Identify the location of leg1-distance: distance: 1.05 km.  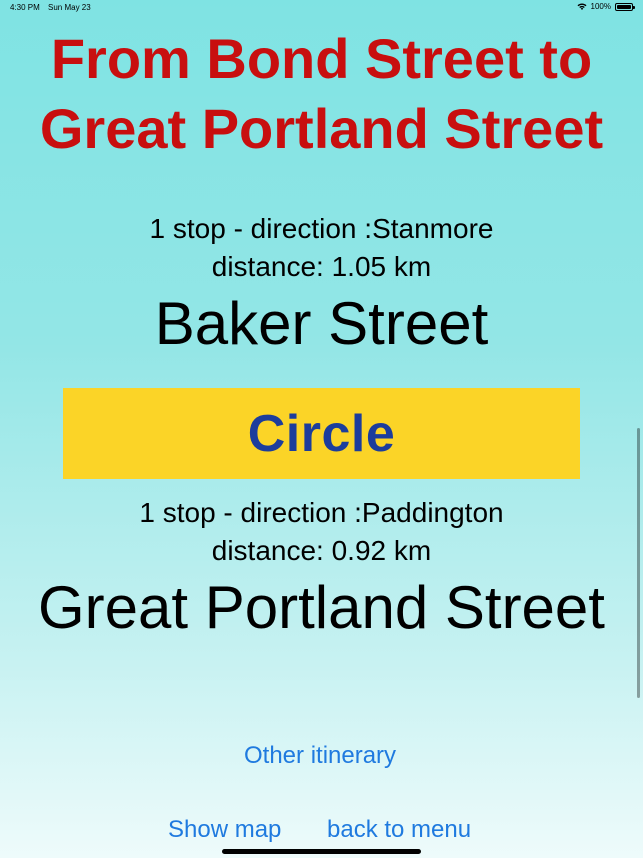
(321, 266).